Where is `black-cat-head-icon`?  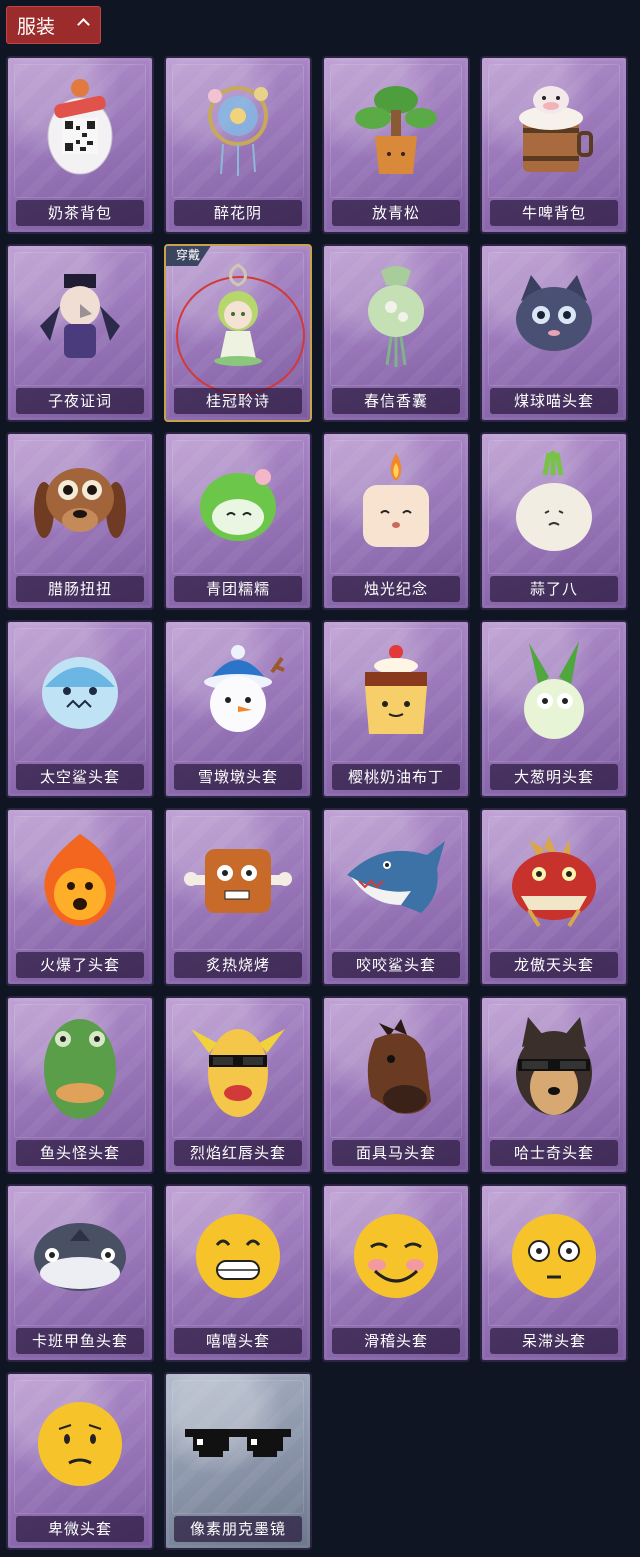 black-cat-head-icon is located at coordinates (554, 313).